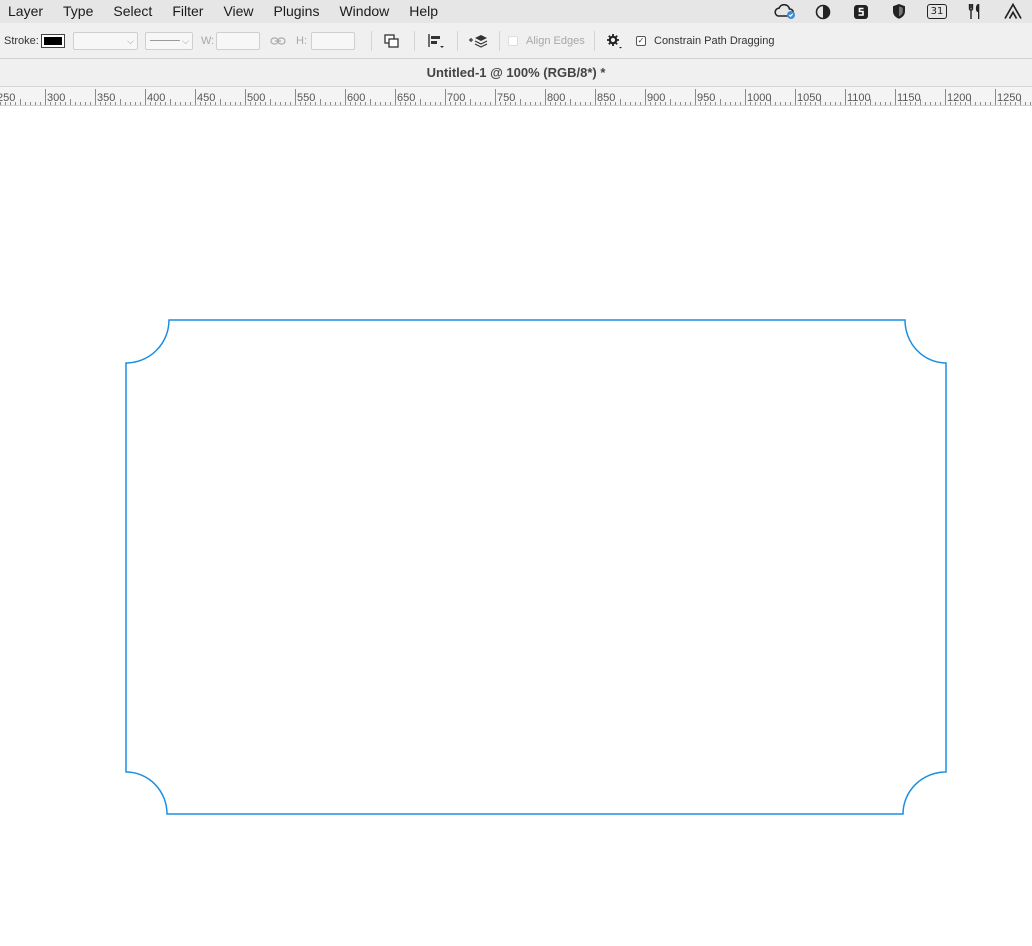  Describe the element at coordinates (26, 11) in the screenshot. I see `menu-layer: Layer` at that location.